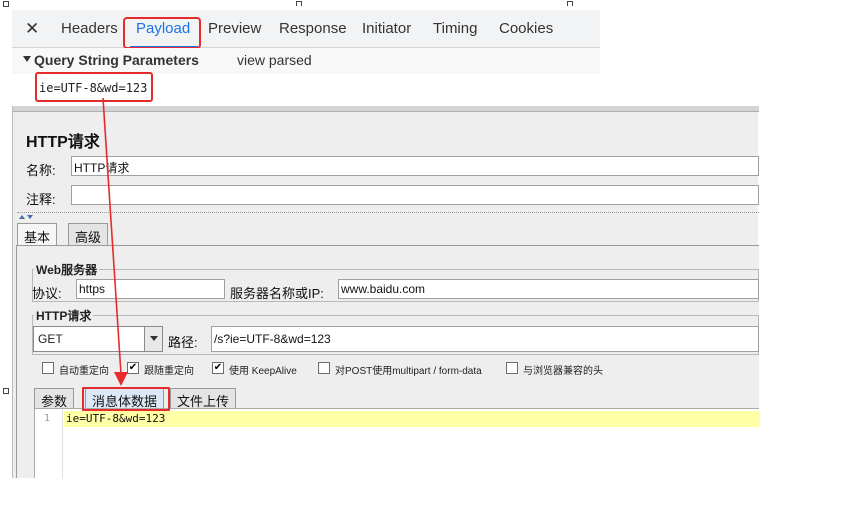  Describe the element at coordinates (412, 419) in the screenshot. I see `current-line-highlight` at that location.